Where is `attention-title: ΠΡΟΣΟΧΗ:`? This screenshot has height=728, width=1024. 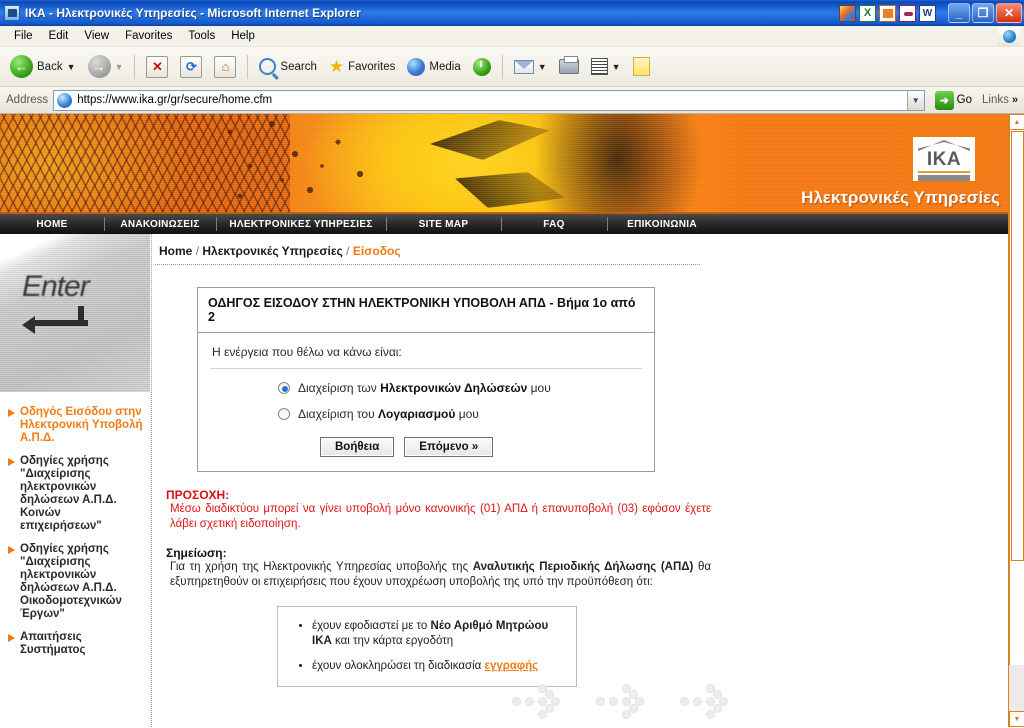
attention-title: ΠΡΟΣΟΧΗ: is located at coordinates (198, 495).